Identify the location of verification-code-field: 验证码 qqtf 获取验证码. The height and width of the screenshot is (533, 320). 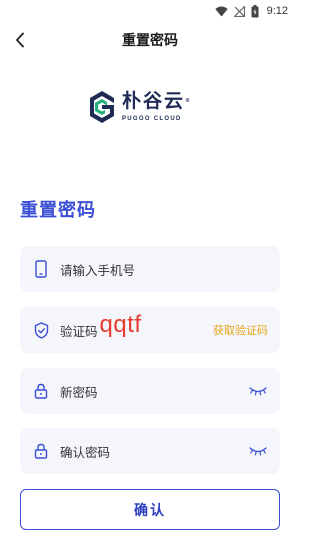
(150, 330).